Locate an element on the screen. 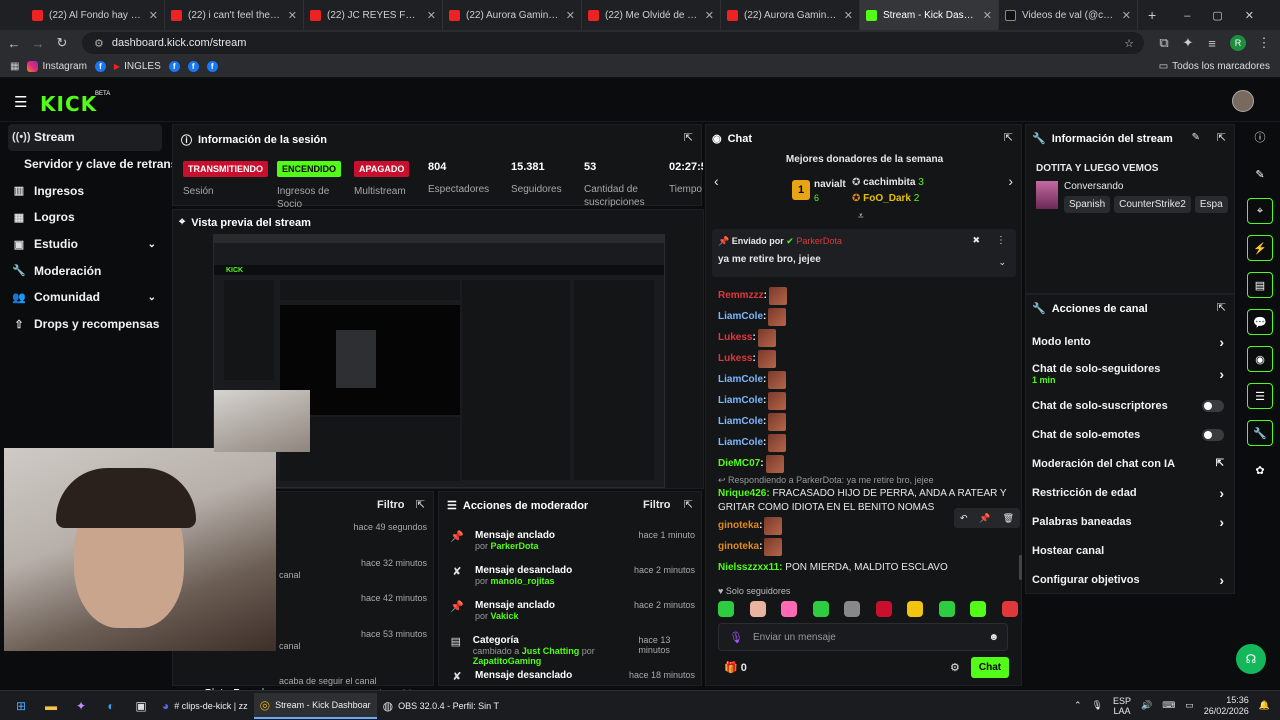 The width and height of the screenshot is (1280, 720). chat-scrollbar is located at coordinates (1020, 567).